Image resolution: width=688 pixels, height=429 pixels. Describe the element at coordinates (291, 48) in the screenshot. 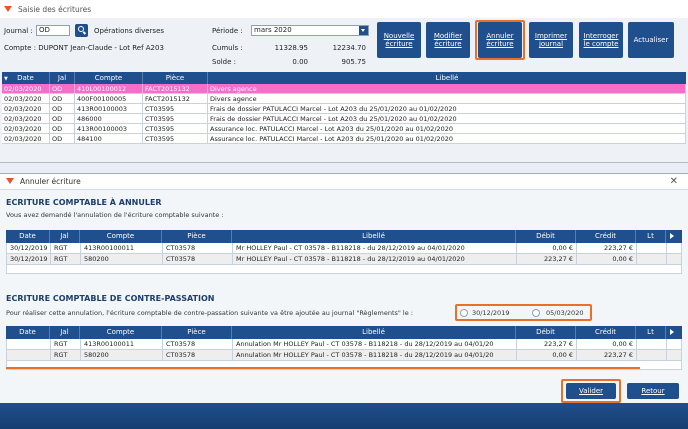

I see `cumuls-debit: 11328.95` at that location.